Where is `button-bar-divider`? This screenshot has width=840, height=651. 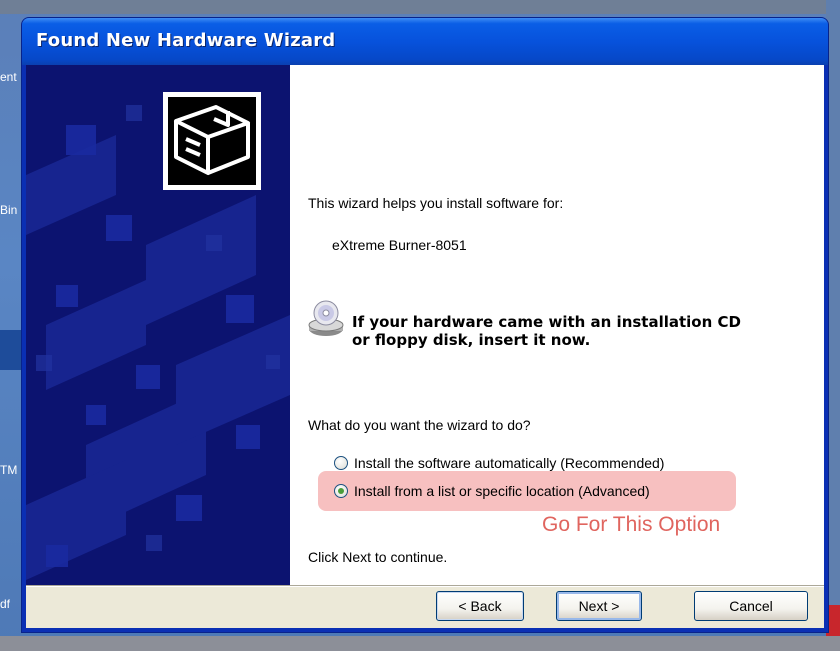 button-bar-divider is located at coordinates (425, 586).